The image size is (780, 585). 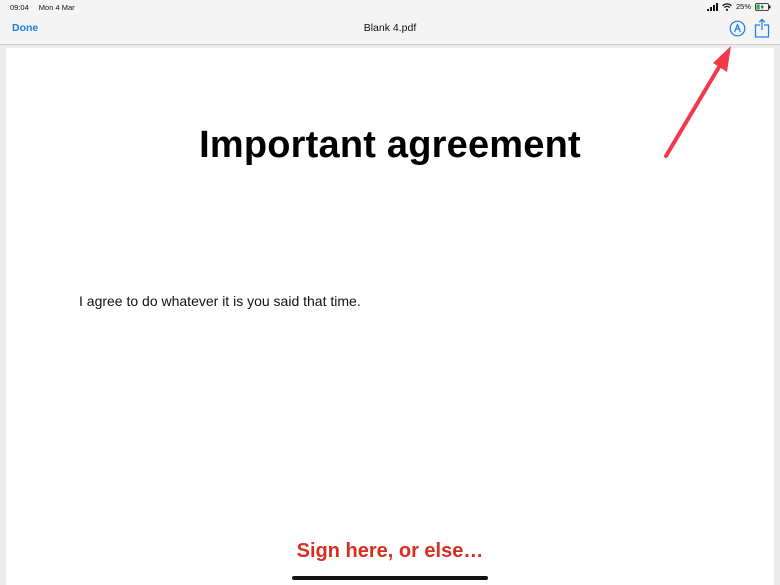 I want to click on status-bar: 09:04 Mon 4 Mar 25%, so click(x=390, y=7).